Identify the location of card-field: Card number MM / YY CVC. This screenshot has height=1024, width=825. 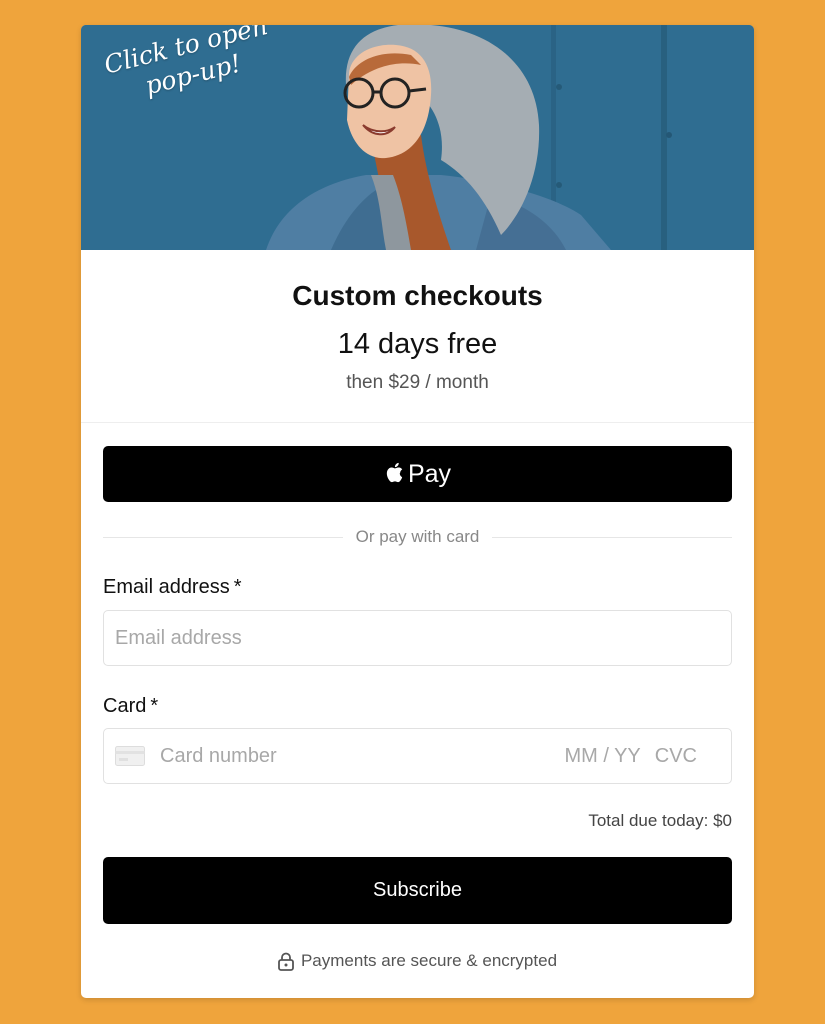
(417, 756).